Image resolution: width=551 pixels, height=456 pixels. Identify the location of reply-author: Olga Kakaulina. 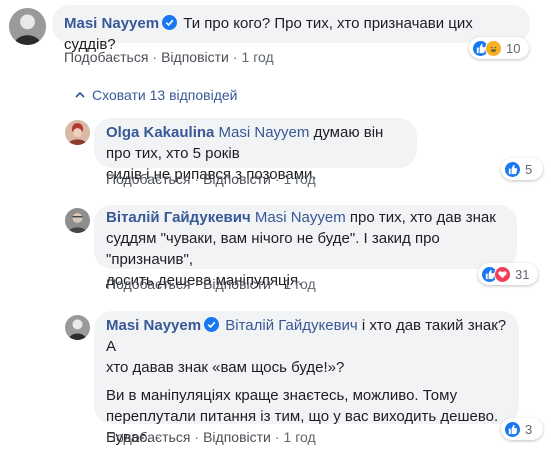
(160, 132).